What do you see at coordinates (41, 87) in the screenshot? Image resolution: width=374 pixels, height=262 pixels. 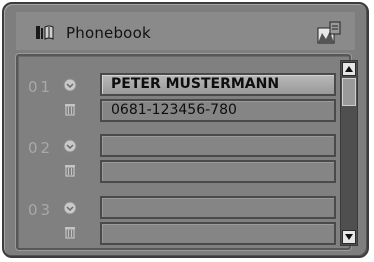 I see `entry-number: 01` at bounding box center [41, 87].